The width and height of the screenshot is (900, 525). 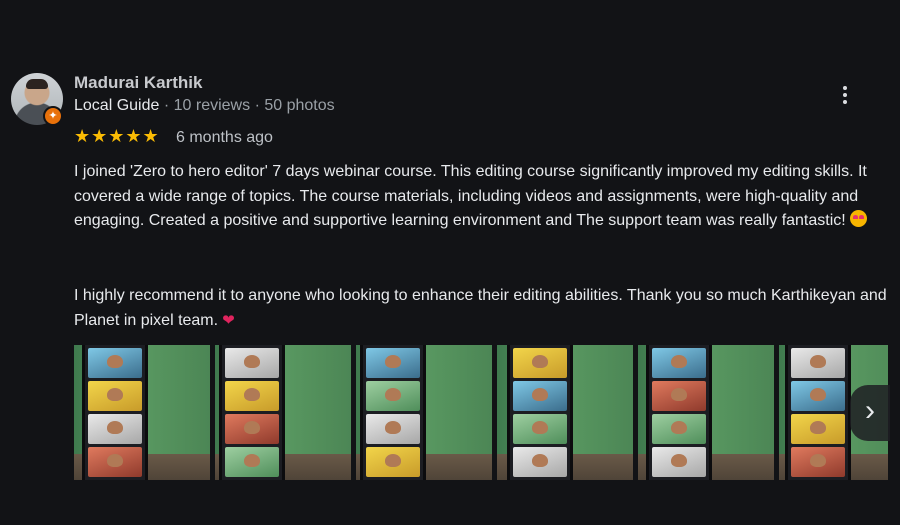 I want to click on star-rating: ★★★★★, so click(x=117, y=136).